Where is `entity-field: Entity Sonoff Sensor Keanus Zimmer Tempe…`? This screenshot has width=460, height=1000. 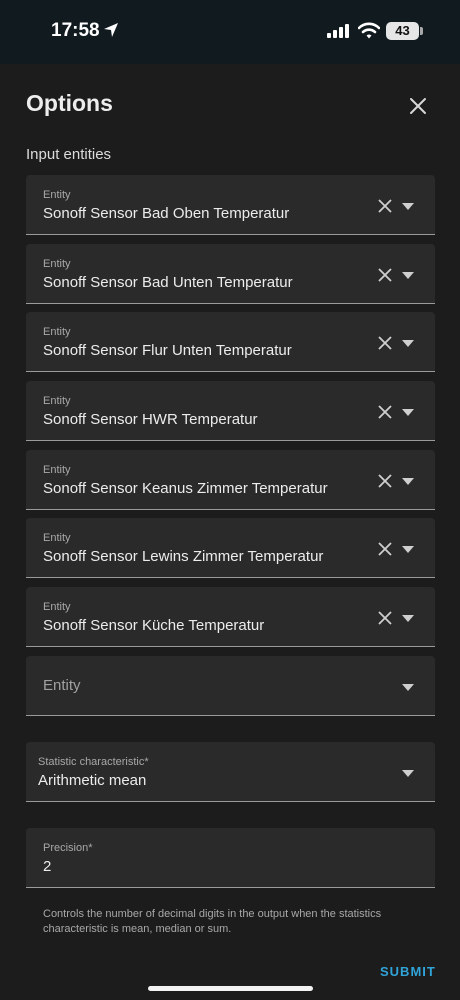
entity-field: Entity Sonoff Sensor Keanus Zimmer Tempe… is located at coordinates (230, 480).